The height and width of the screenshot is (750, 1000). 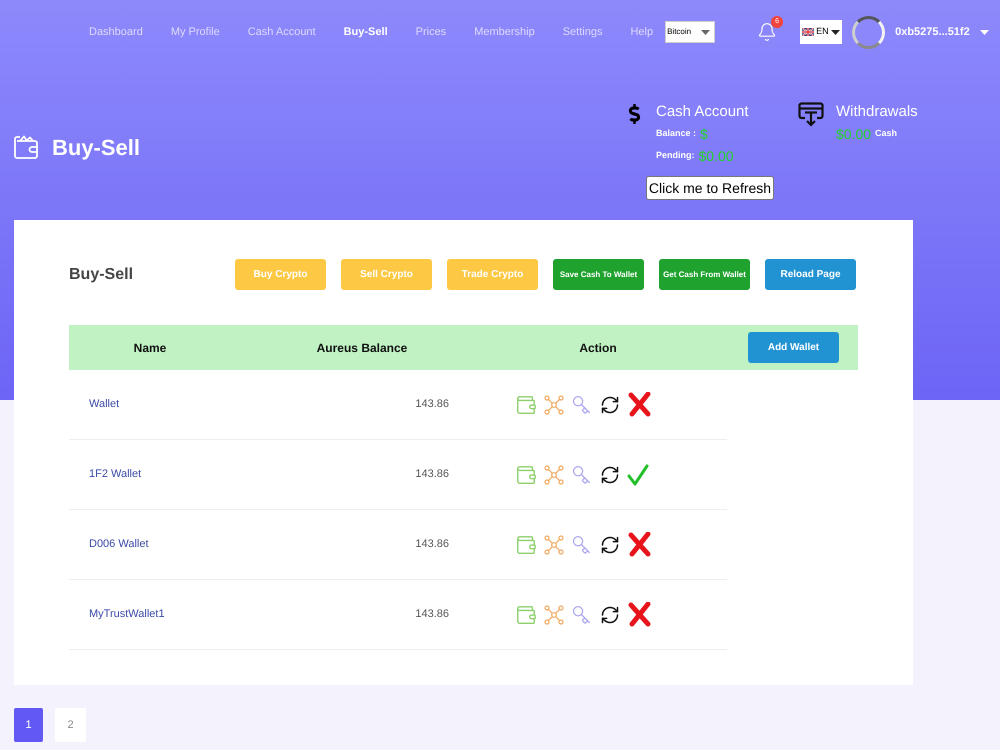 What do you see at coordinates (854, 134) in the screenshot?
I see `withdrawals-amount: $0.00` at bounding box center [854, 134].